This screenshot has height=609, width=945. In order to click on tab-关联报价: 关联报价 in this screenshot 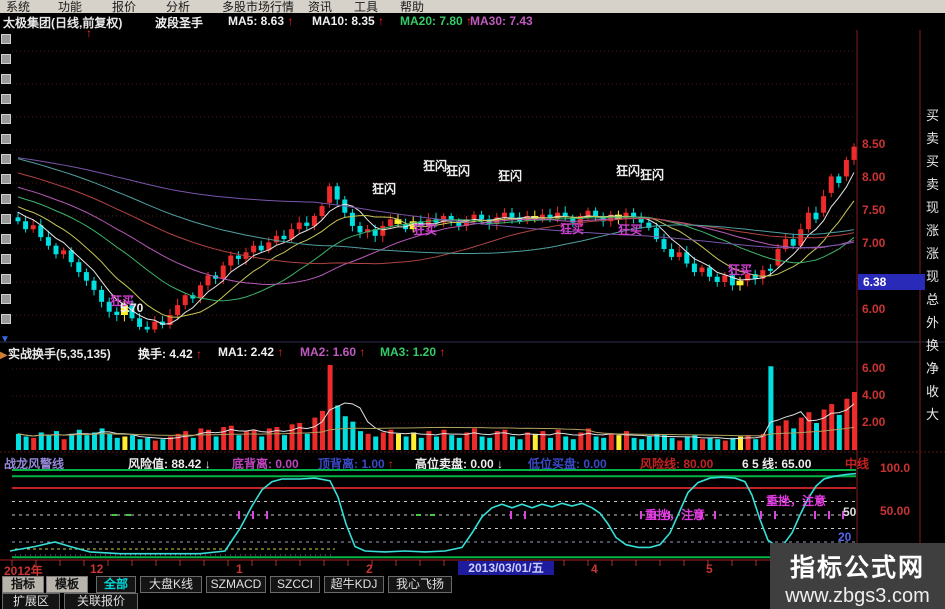, I will do `click(101, 601)`.